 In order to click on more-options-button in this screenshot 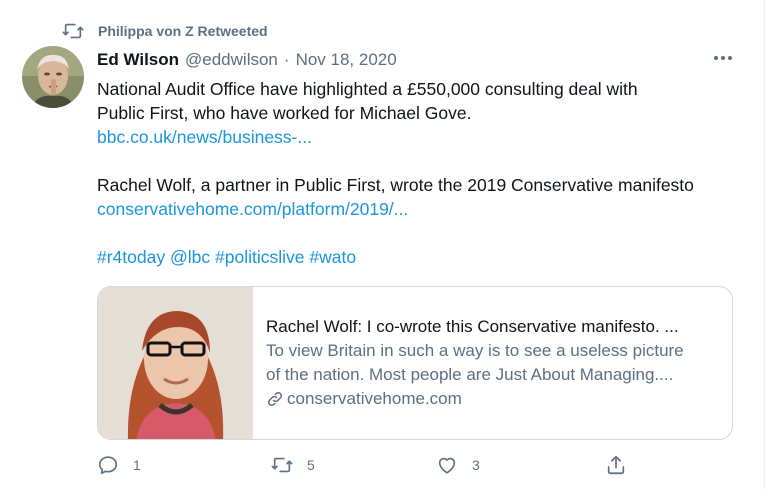, I will do `click(723, 58)`.